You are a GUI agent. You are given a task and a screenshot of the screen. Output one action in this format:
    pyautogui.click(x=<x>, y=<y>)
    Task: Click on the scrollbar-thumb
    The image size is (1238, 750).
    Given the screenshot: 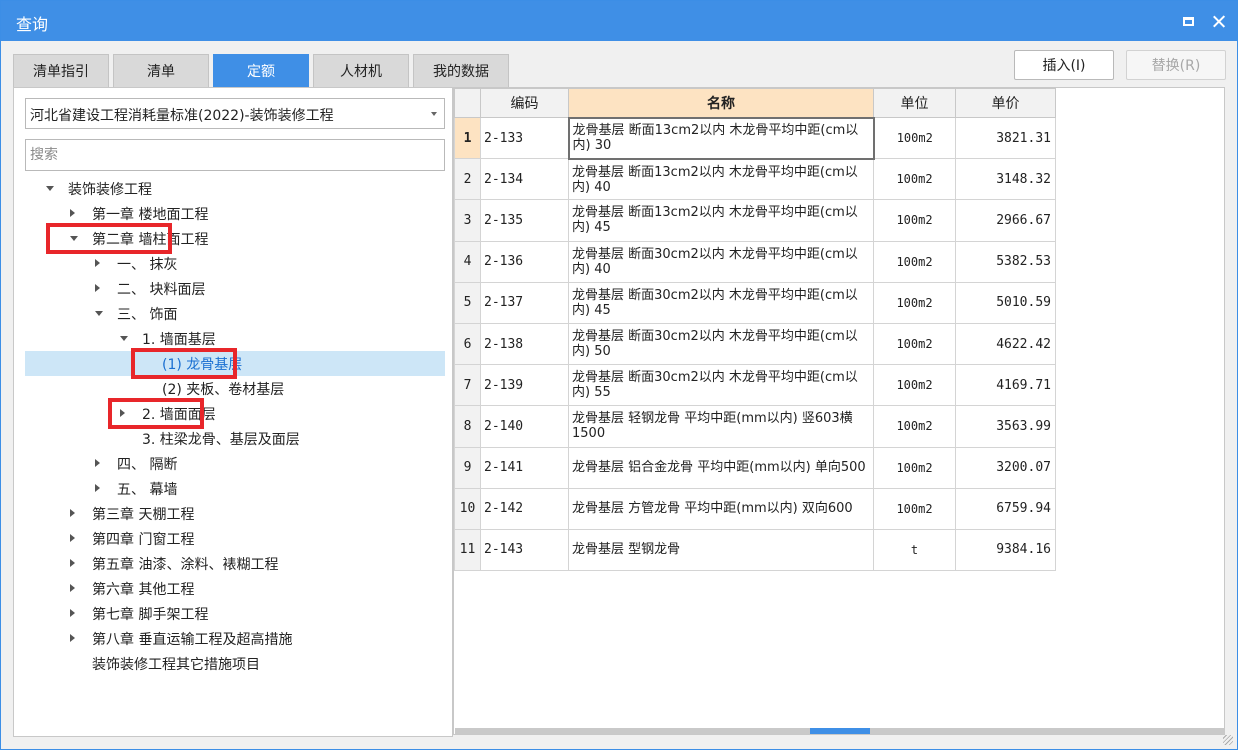 What is the action you would take?
    pyautogui.click(x=840, y=731)
    